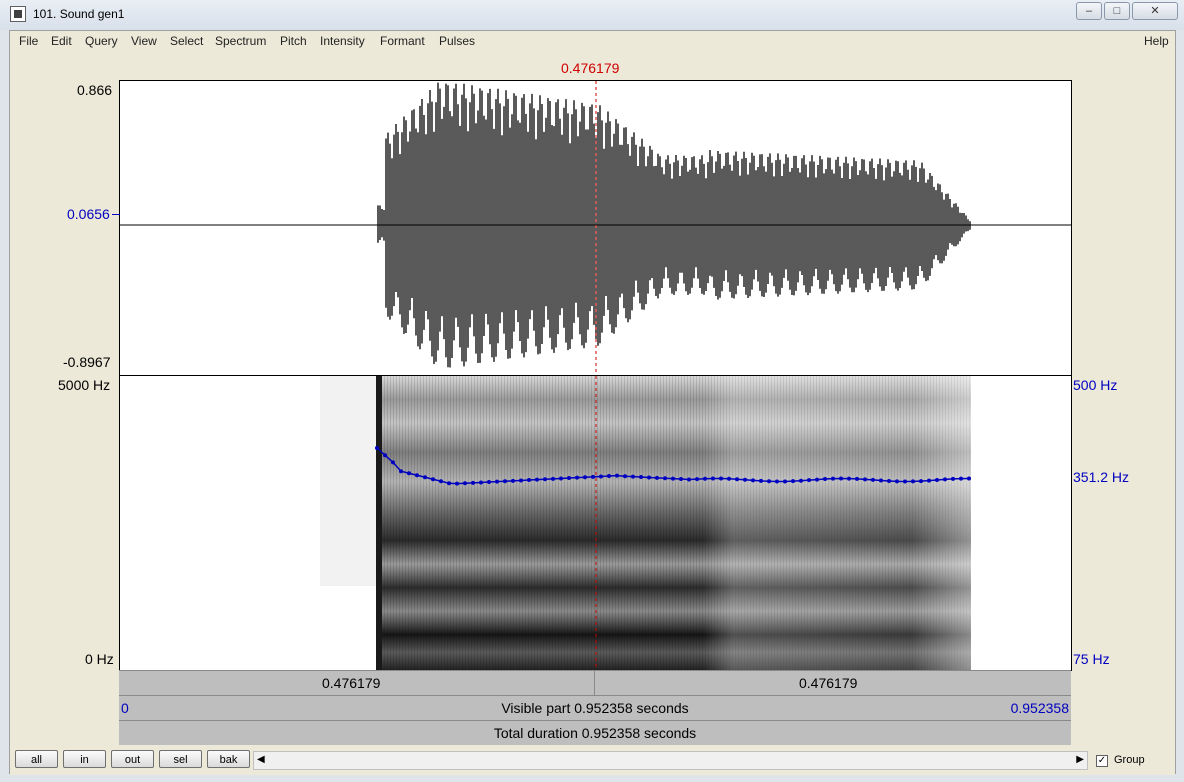 The image size is (1184, 782). I want to click on spectrogram-min-freq-label: 0 Hz, so click(99, 659).